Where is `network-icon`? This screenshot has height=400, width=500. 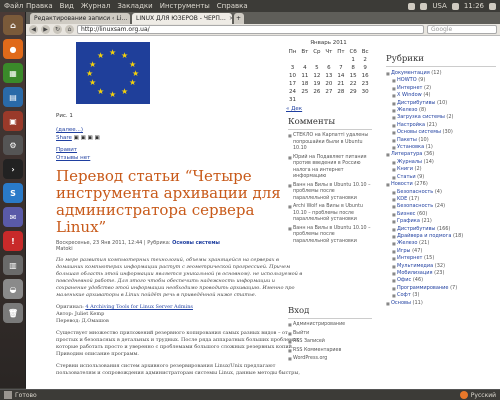 network-icon is located at coordinates (412, 6).